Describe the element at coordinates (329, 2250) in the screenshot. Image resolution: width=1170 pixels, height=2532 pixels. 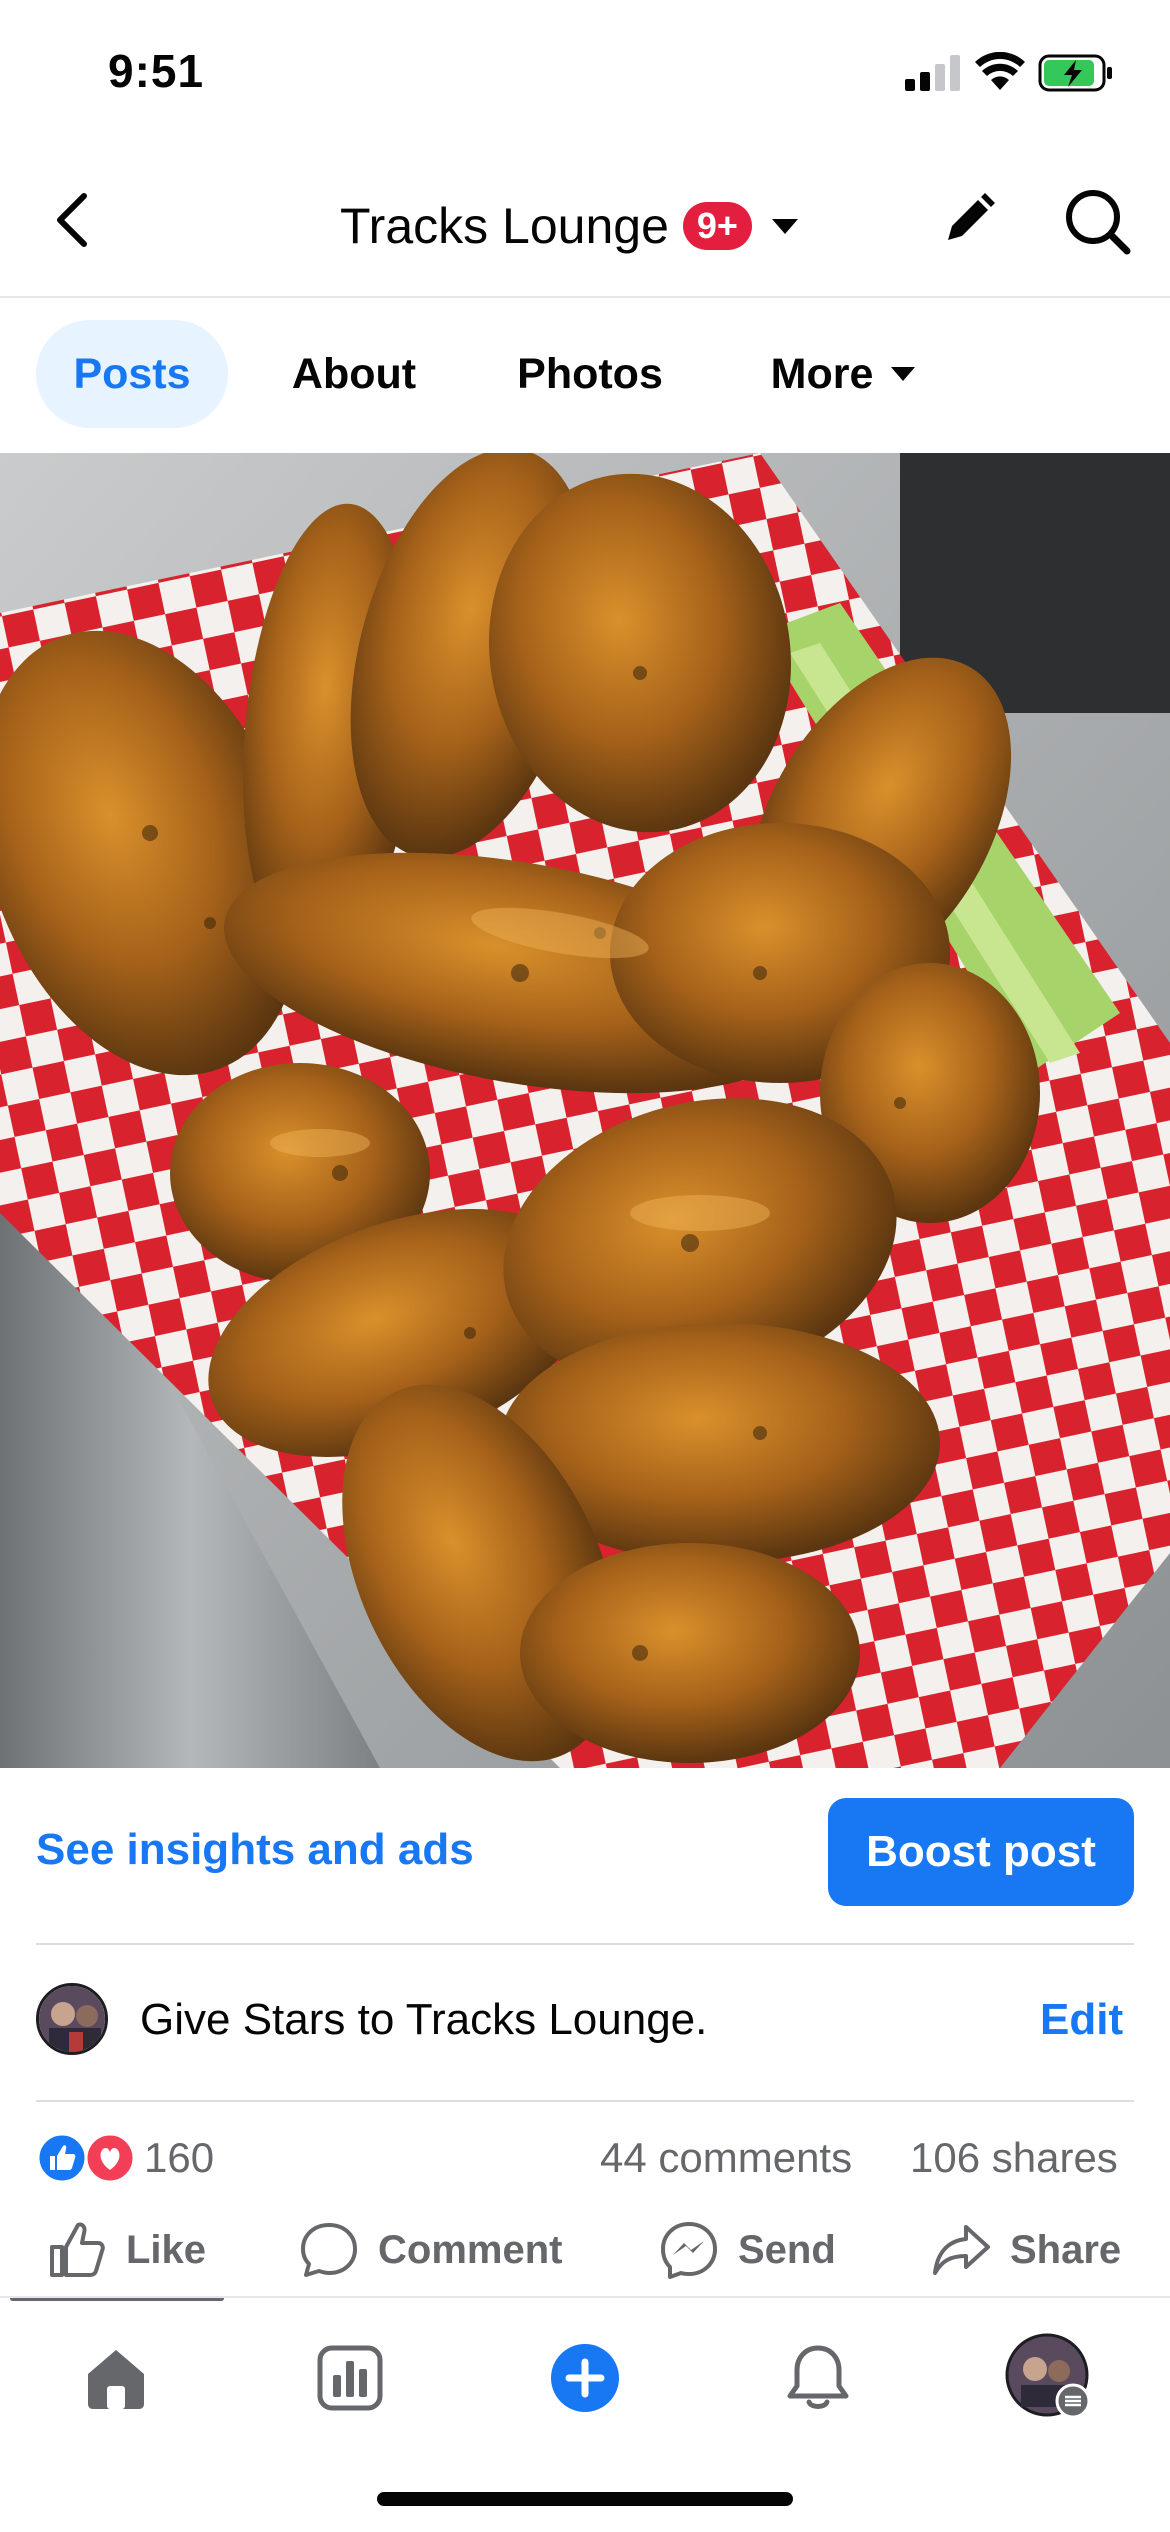
I see `comment-icon` at that location.